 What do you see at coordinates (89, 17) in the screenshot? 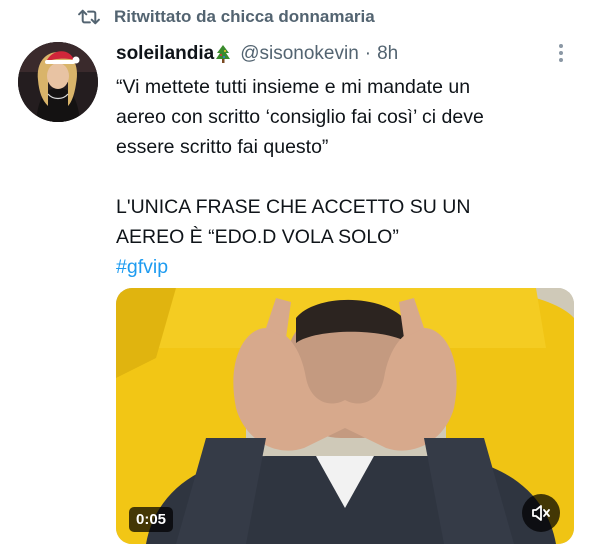
I see `retweet-icon` at bounding box center [89, 17].